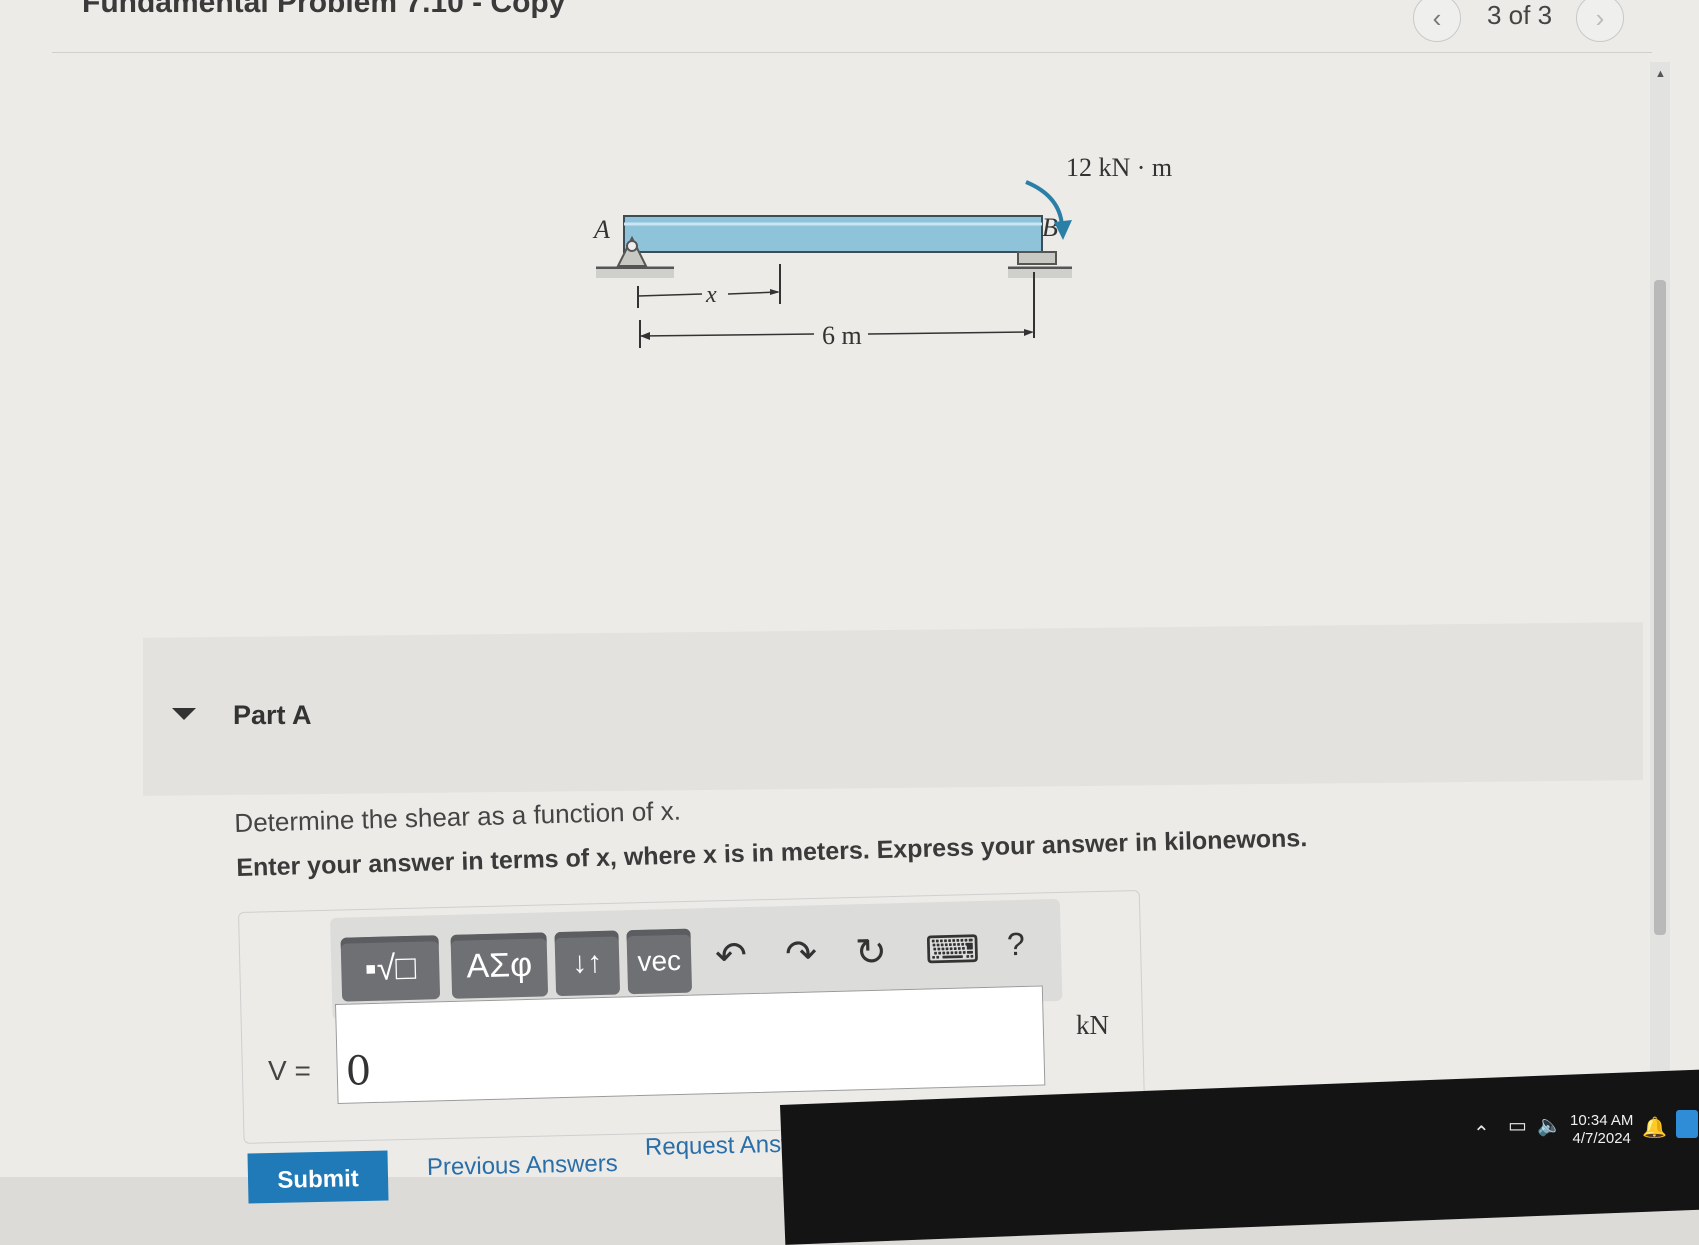 This screenshot has height=1245, width=1699. I want to click on redo-icon: ↷, so click(801, 954).